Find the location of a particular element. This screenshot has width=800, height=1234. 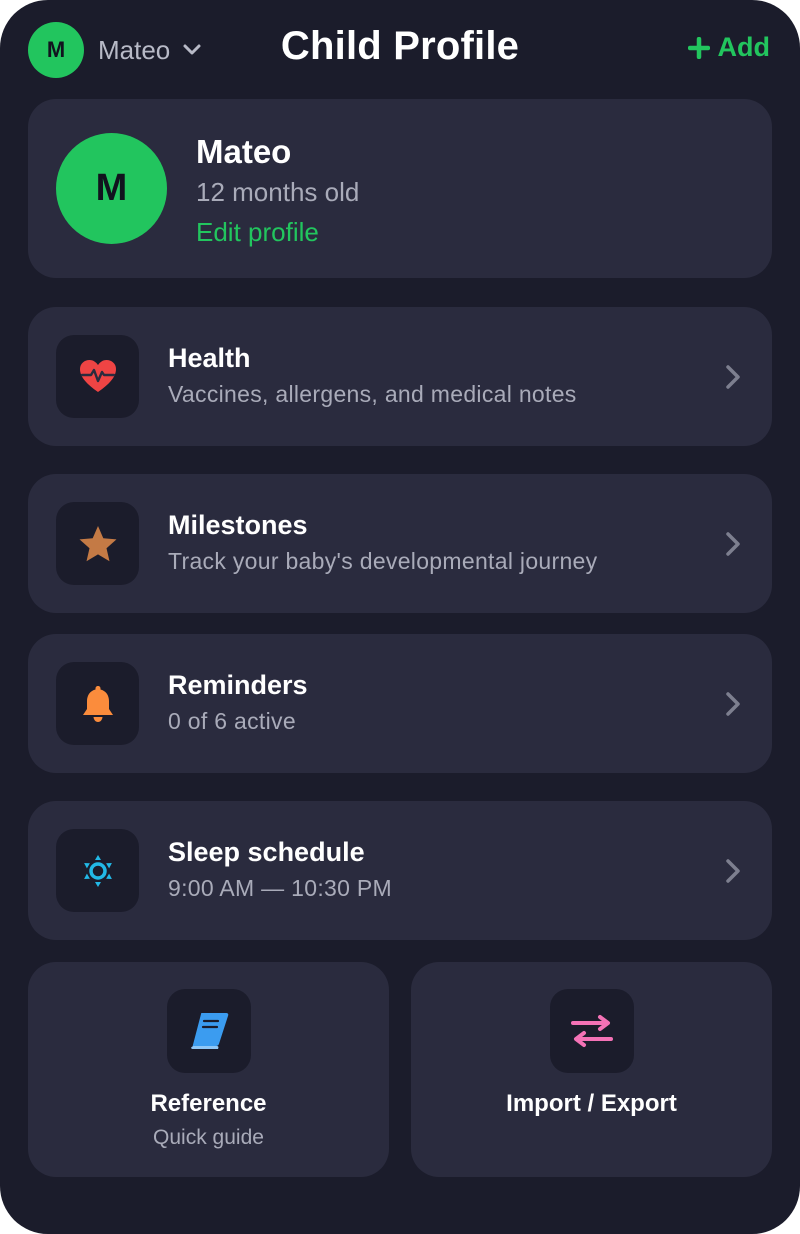

bell-icon is located at coordinates (97, 703).